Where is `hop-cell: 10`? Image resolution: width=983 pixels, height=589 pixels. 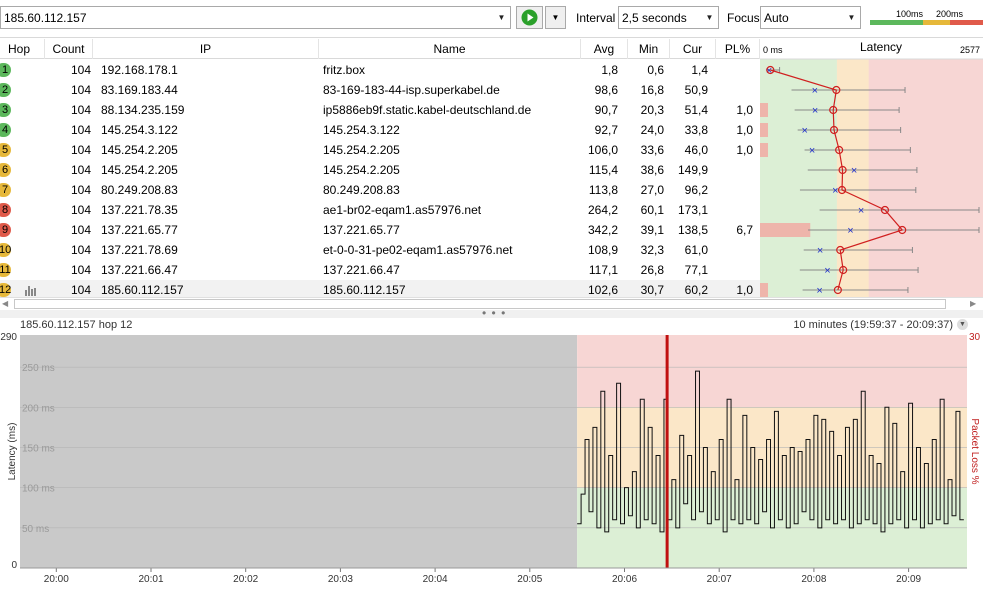 hop-cell: 10 is located at coordinates (22, 250).